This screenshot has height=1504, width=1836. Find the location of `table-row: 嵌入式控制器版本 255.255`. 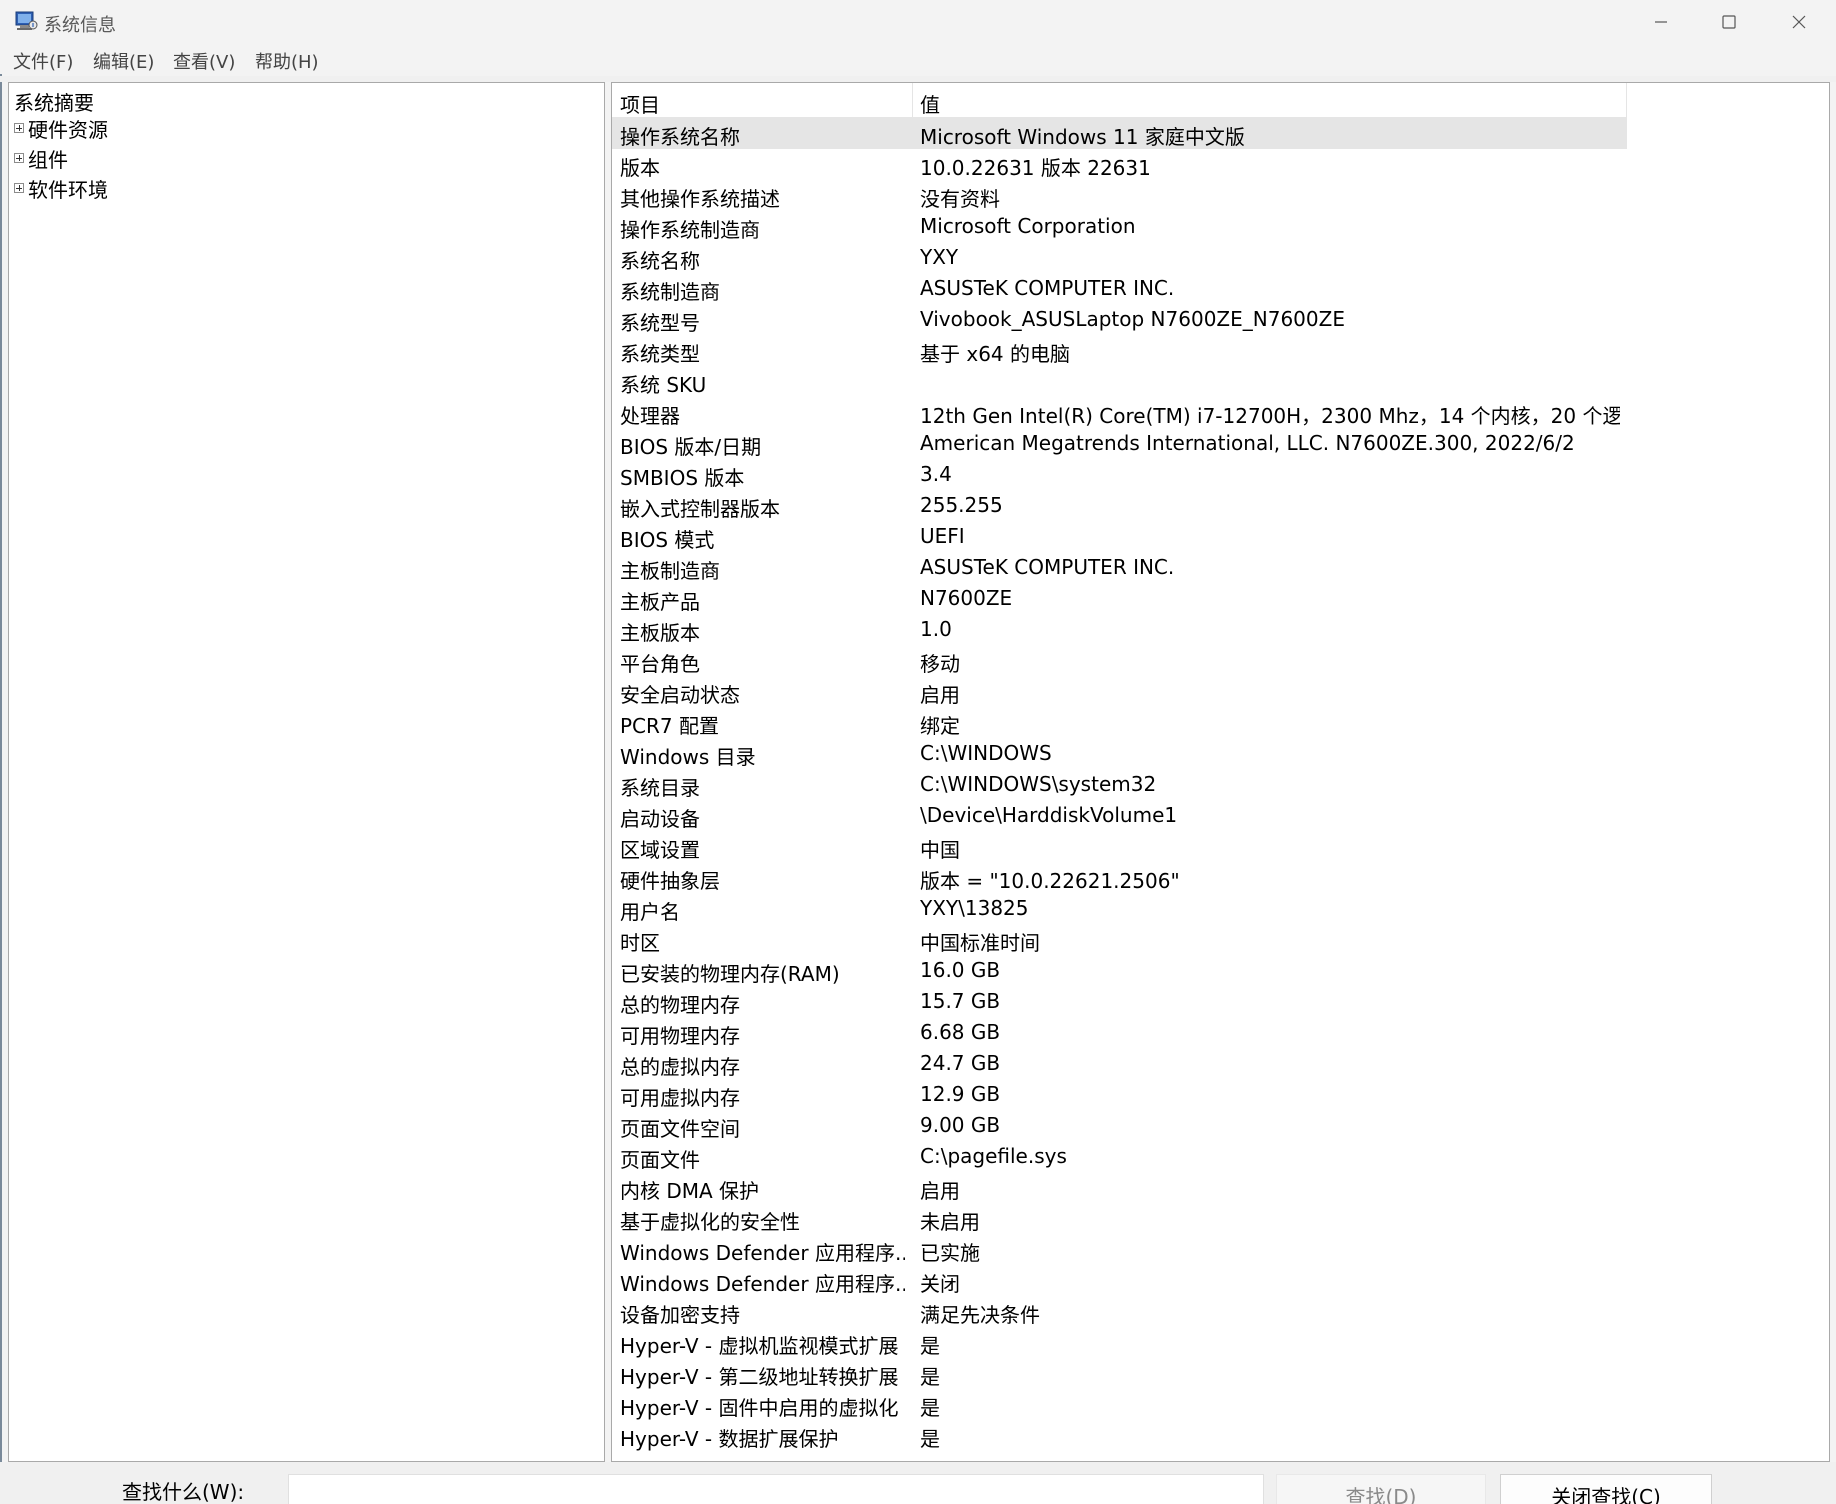

table-row: 嵌入式控制器版本 255.255 is located at coordinates (1119, 505).